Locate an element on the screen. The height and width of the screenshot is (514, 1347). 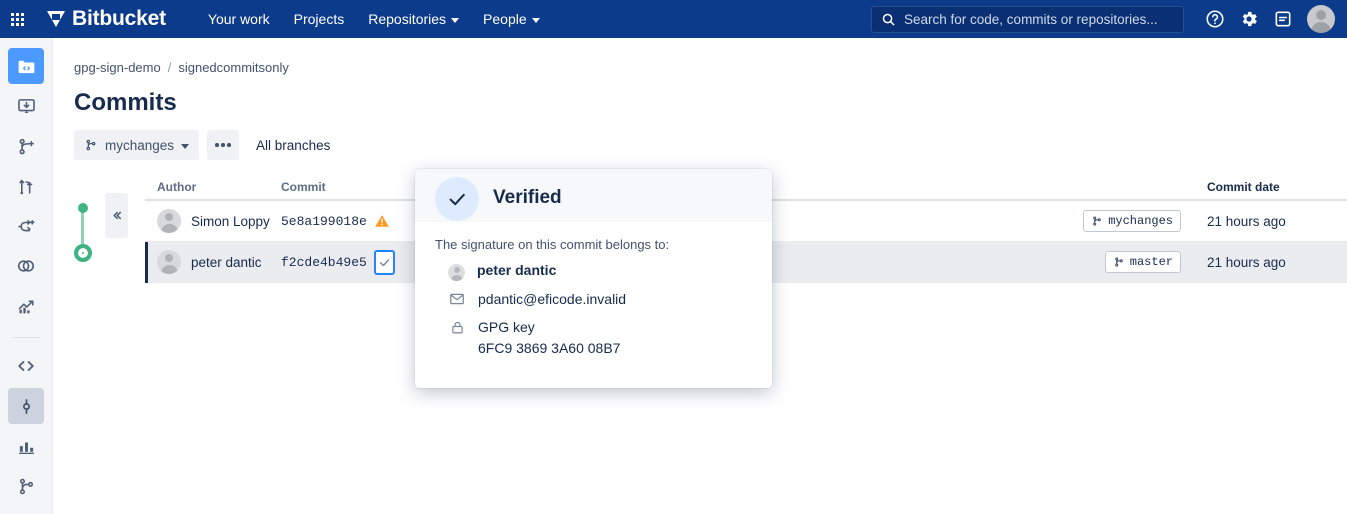
cell-commit: f2cde4b49e5 is located at coordinates (348, 262).